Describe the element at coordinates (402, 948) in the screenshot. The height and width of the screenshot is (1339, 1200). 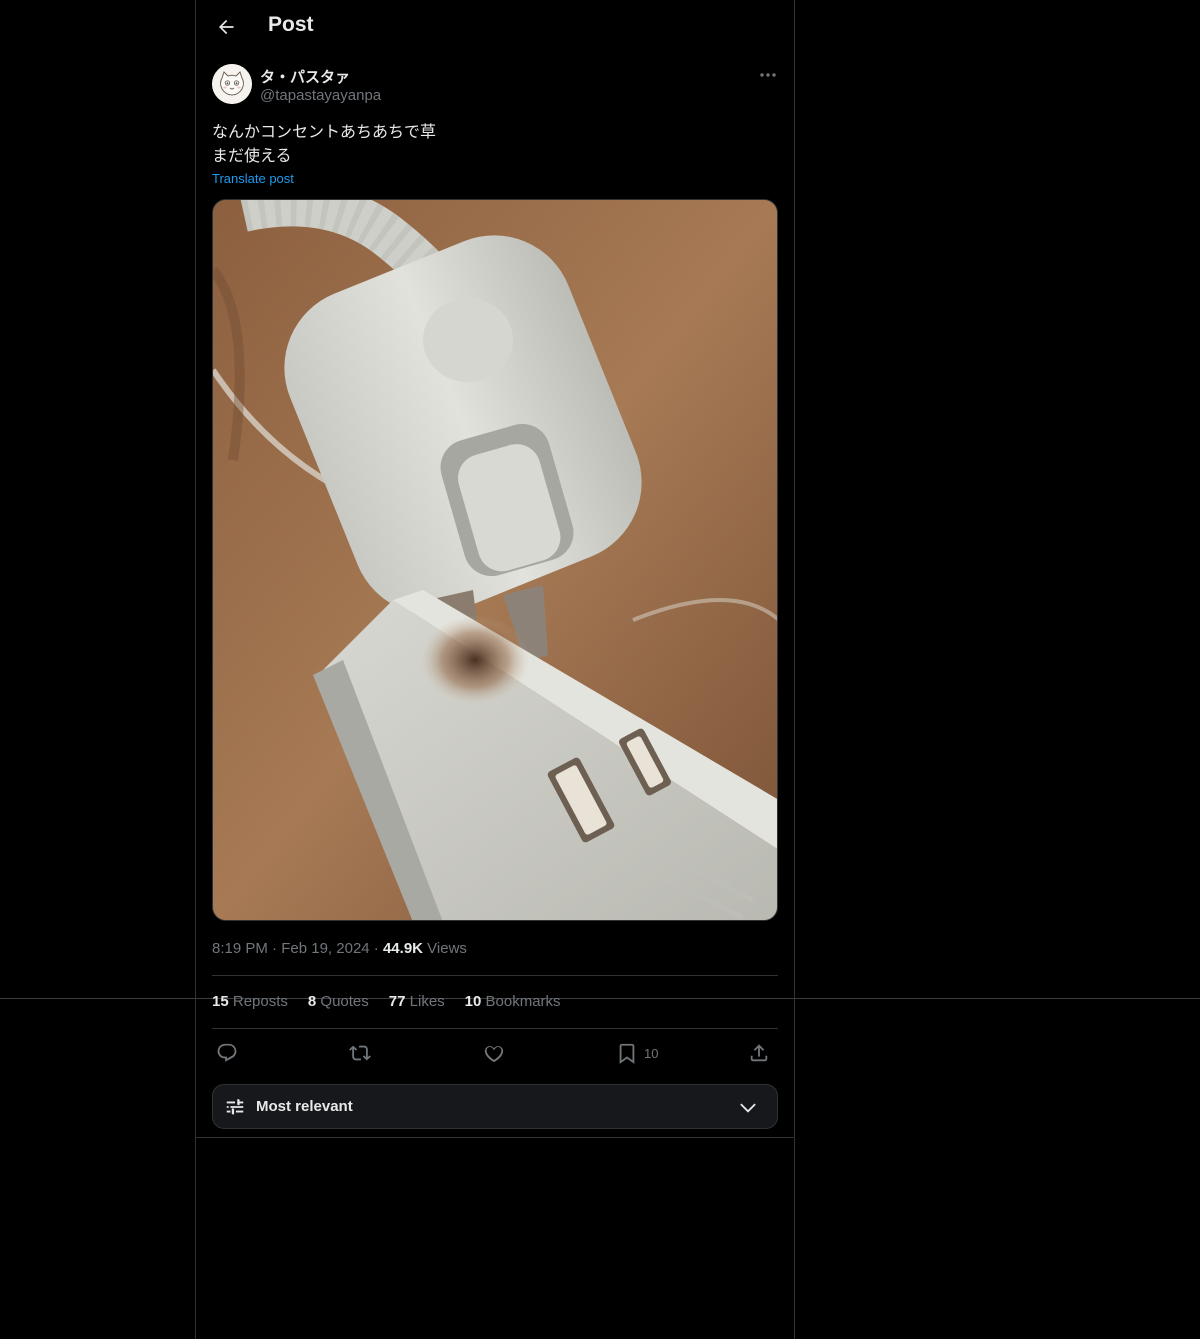
I see `views-count: 44.9K` at that location.